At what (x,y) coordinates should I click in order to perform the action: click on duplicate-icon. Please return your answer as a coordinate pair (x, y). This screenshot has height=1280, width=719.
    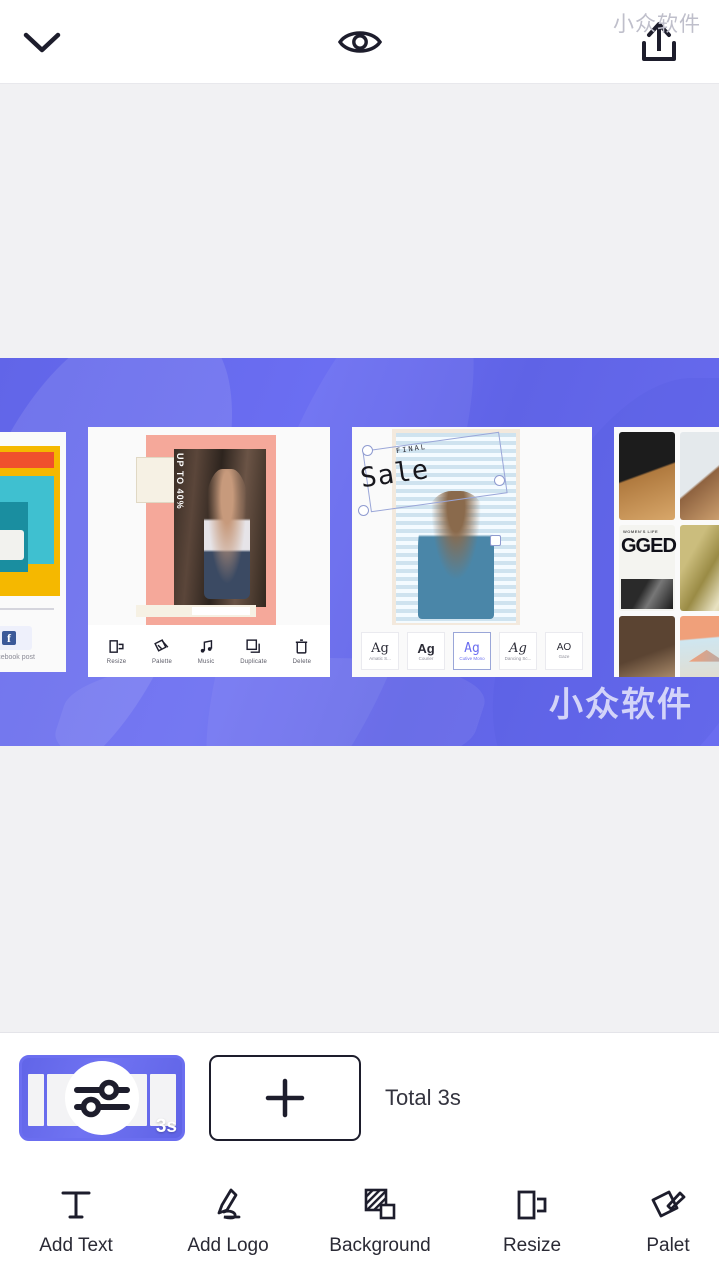
    Looking at the image, I should click on (253, 645).